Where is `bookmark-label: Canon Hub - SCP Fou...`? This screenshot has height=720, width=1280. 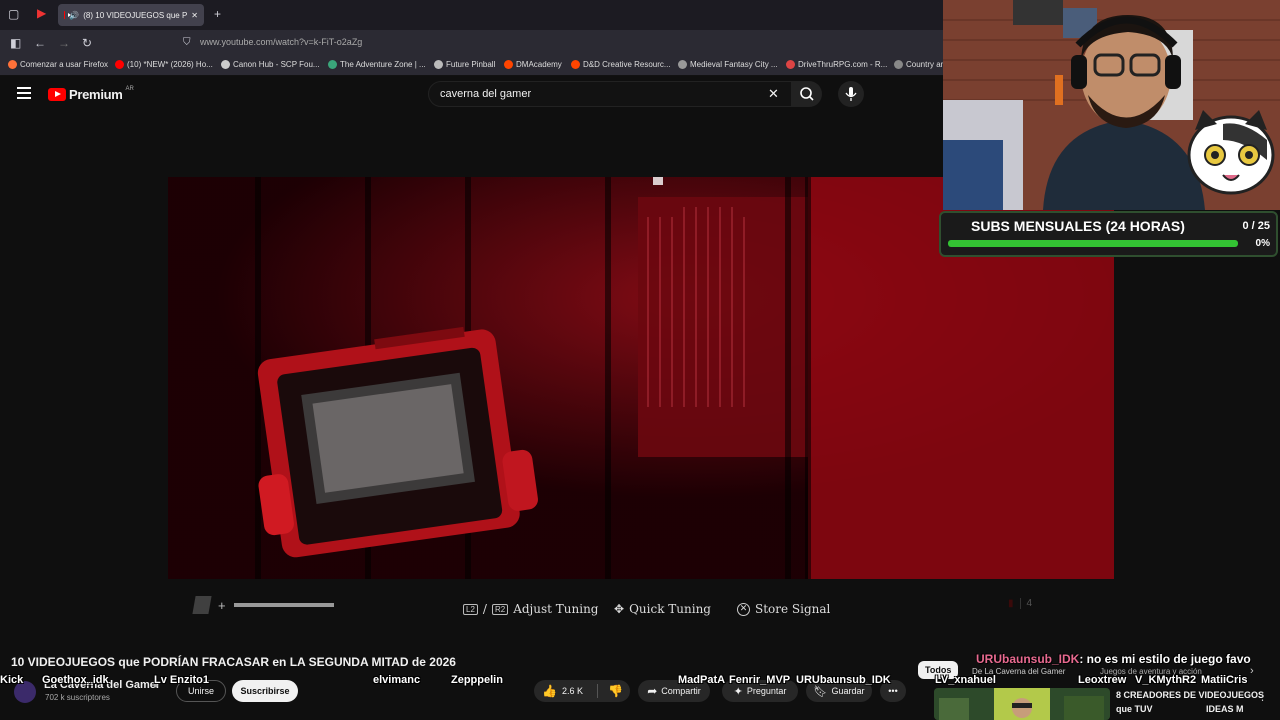
bookmark-label: Canon Hub - SCP Fou... is located at coordinates (276, 64).